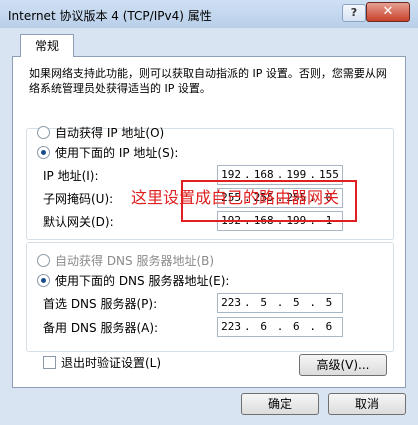 The width and height of the screenshot is (418, 425). Describe the element at coordinates (280, 404) in the screenshot. I see `ok-button: 确定` at that location.